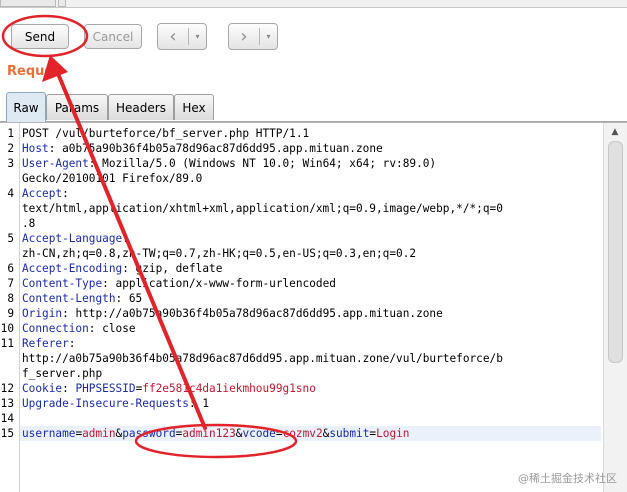 The width and height of the screenshot is (627, 492). Describe the element at coordinates (45, 343) in the screenshot. I see `header-name: Referer` at that location.